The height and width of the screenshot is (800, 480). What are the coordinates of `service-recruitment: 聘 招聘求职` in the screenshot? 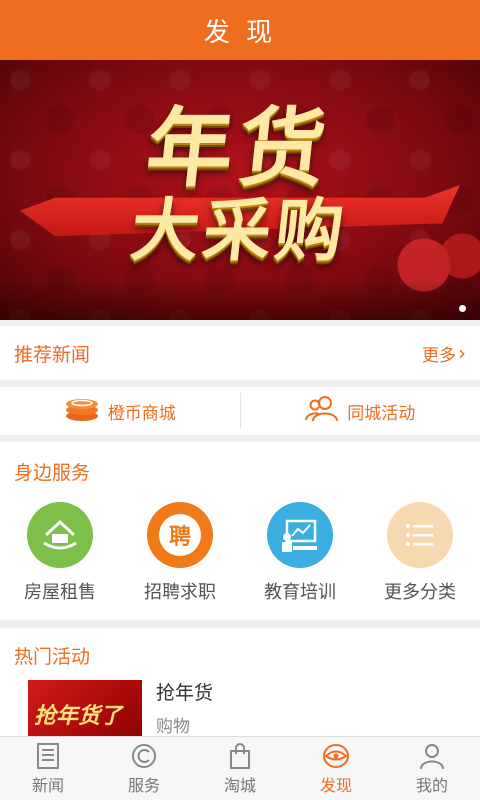 It's located at (180, 553).